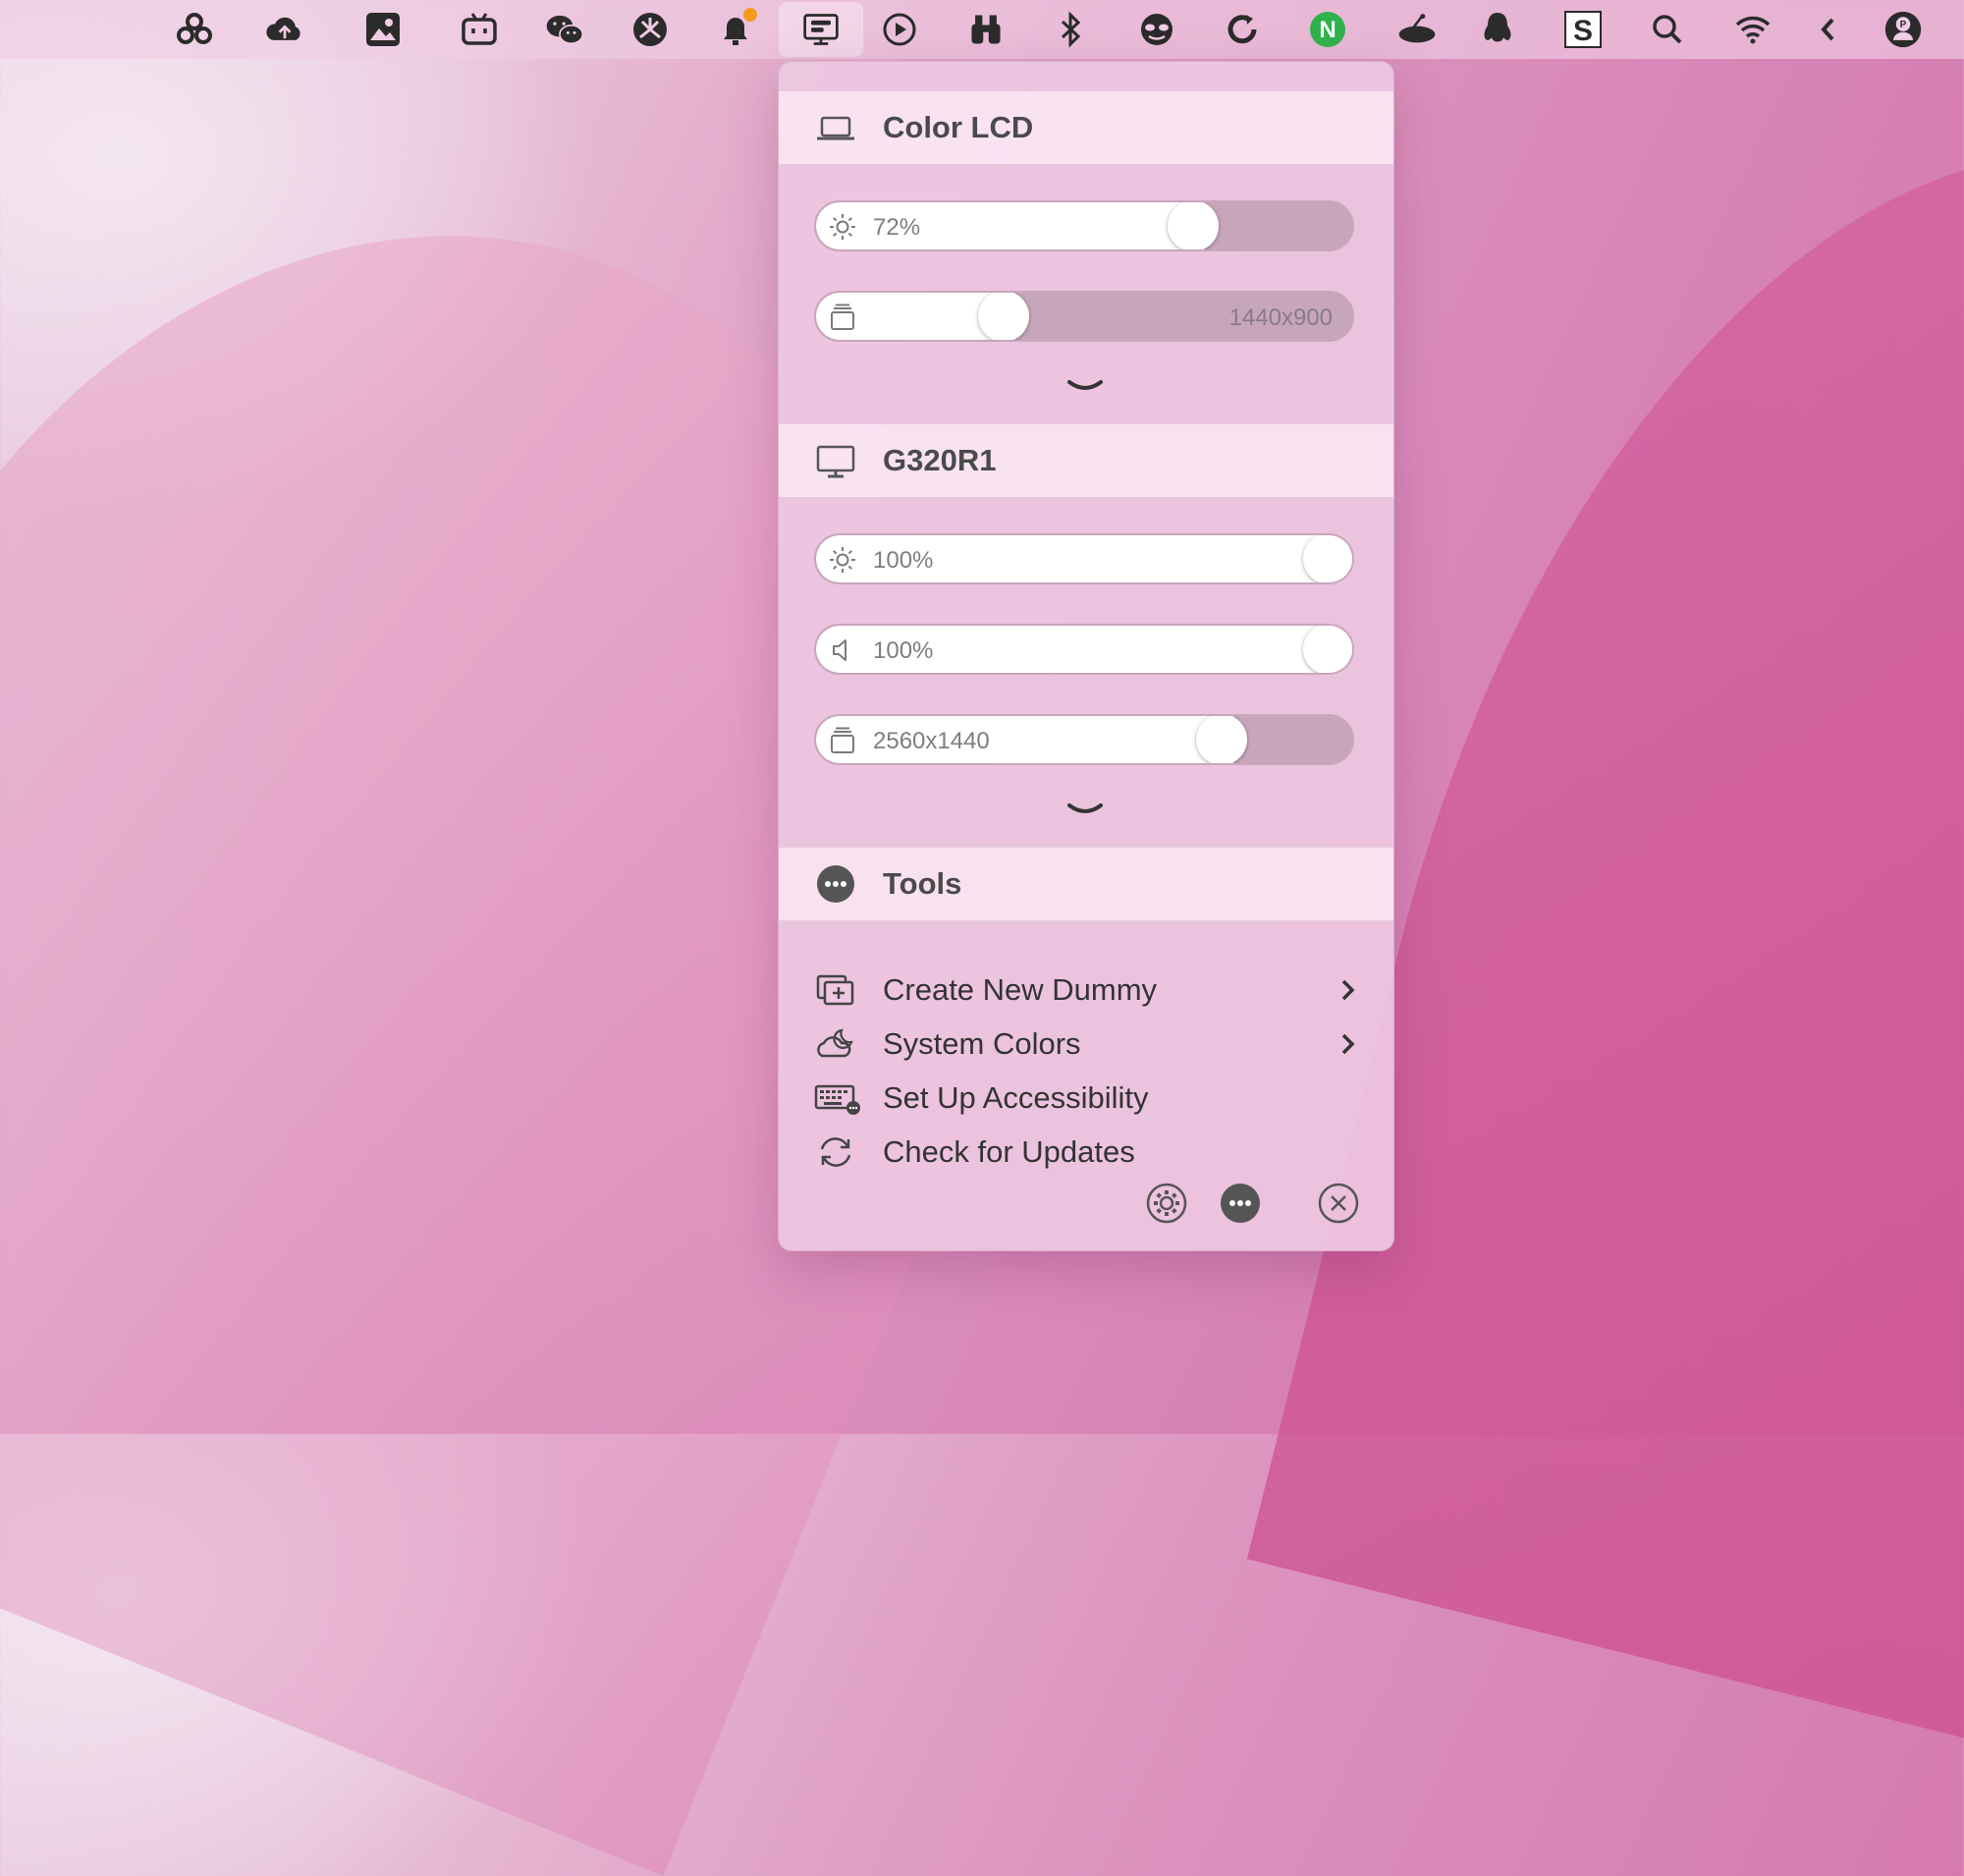 The image size is (1964, 1876). What do you see at coordinates (1828, 30) in the screenshot?
I see `chevron-left-icon` at bounding box center [1828, 30].